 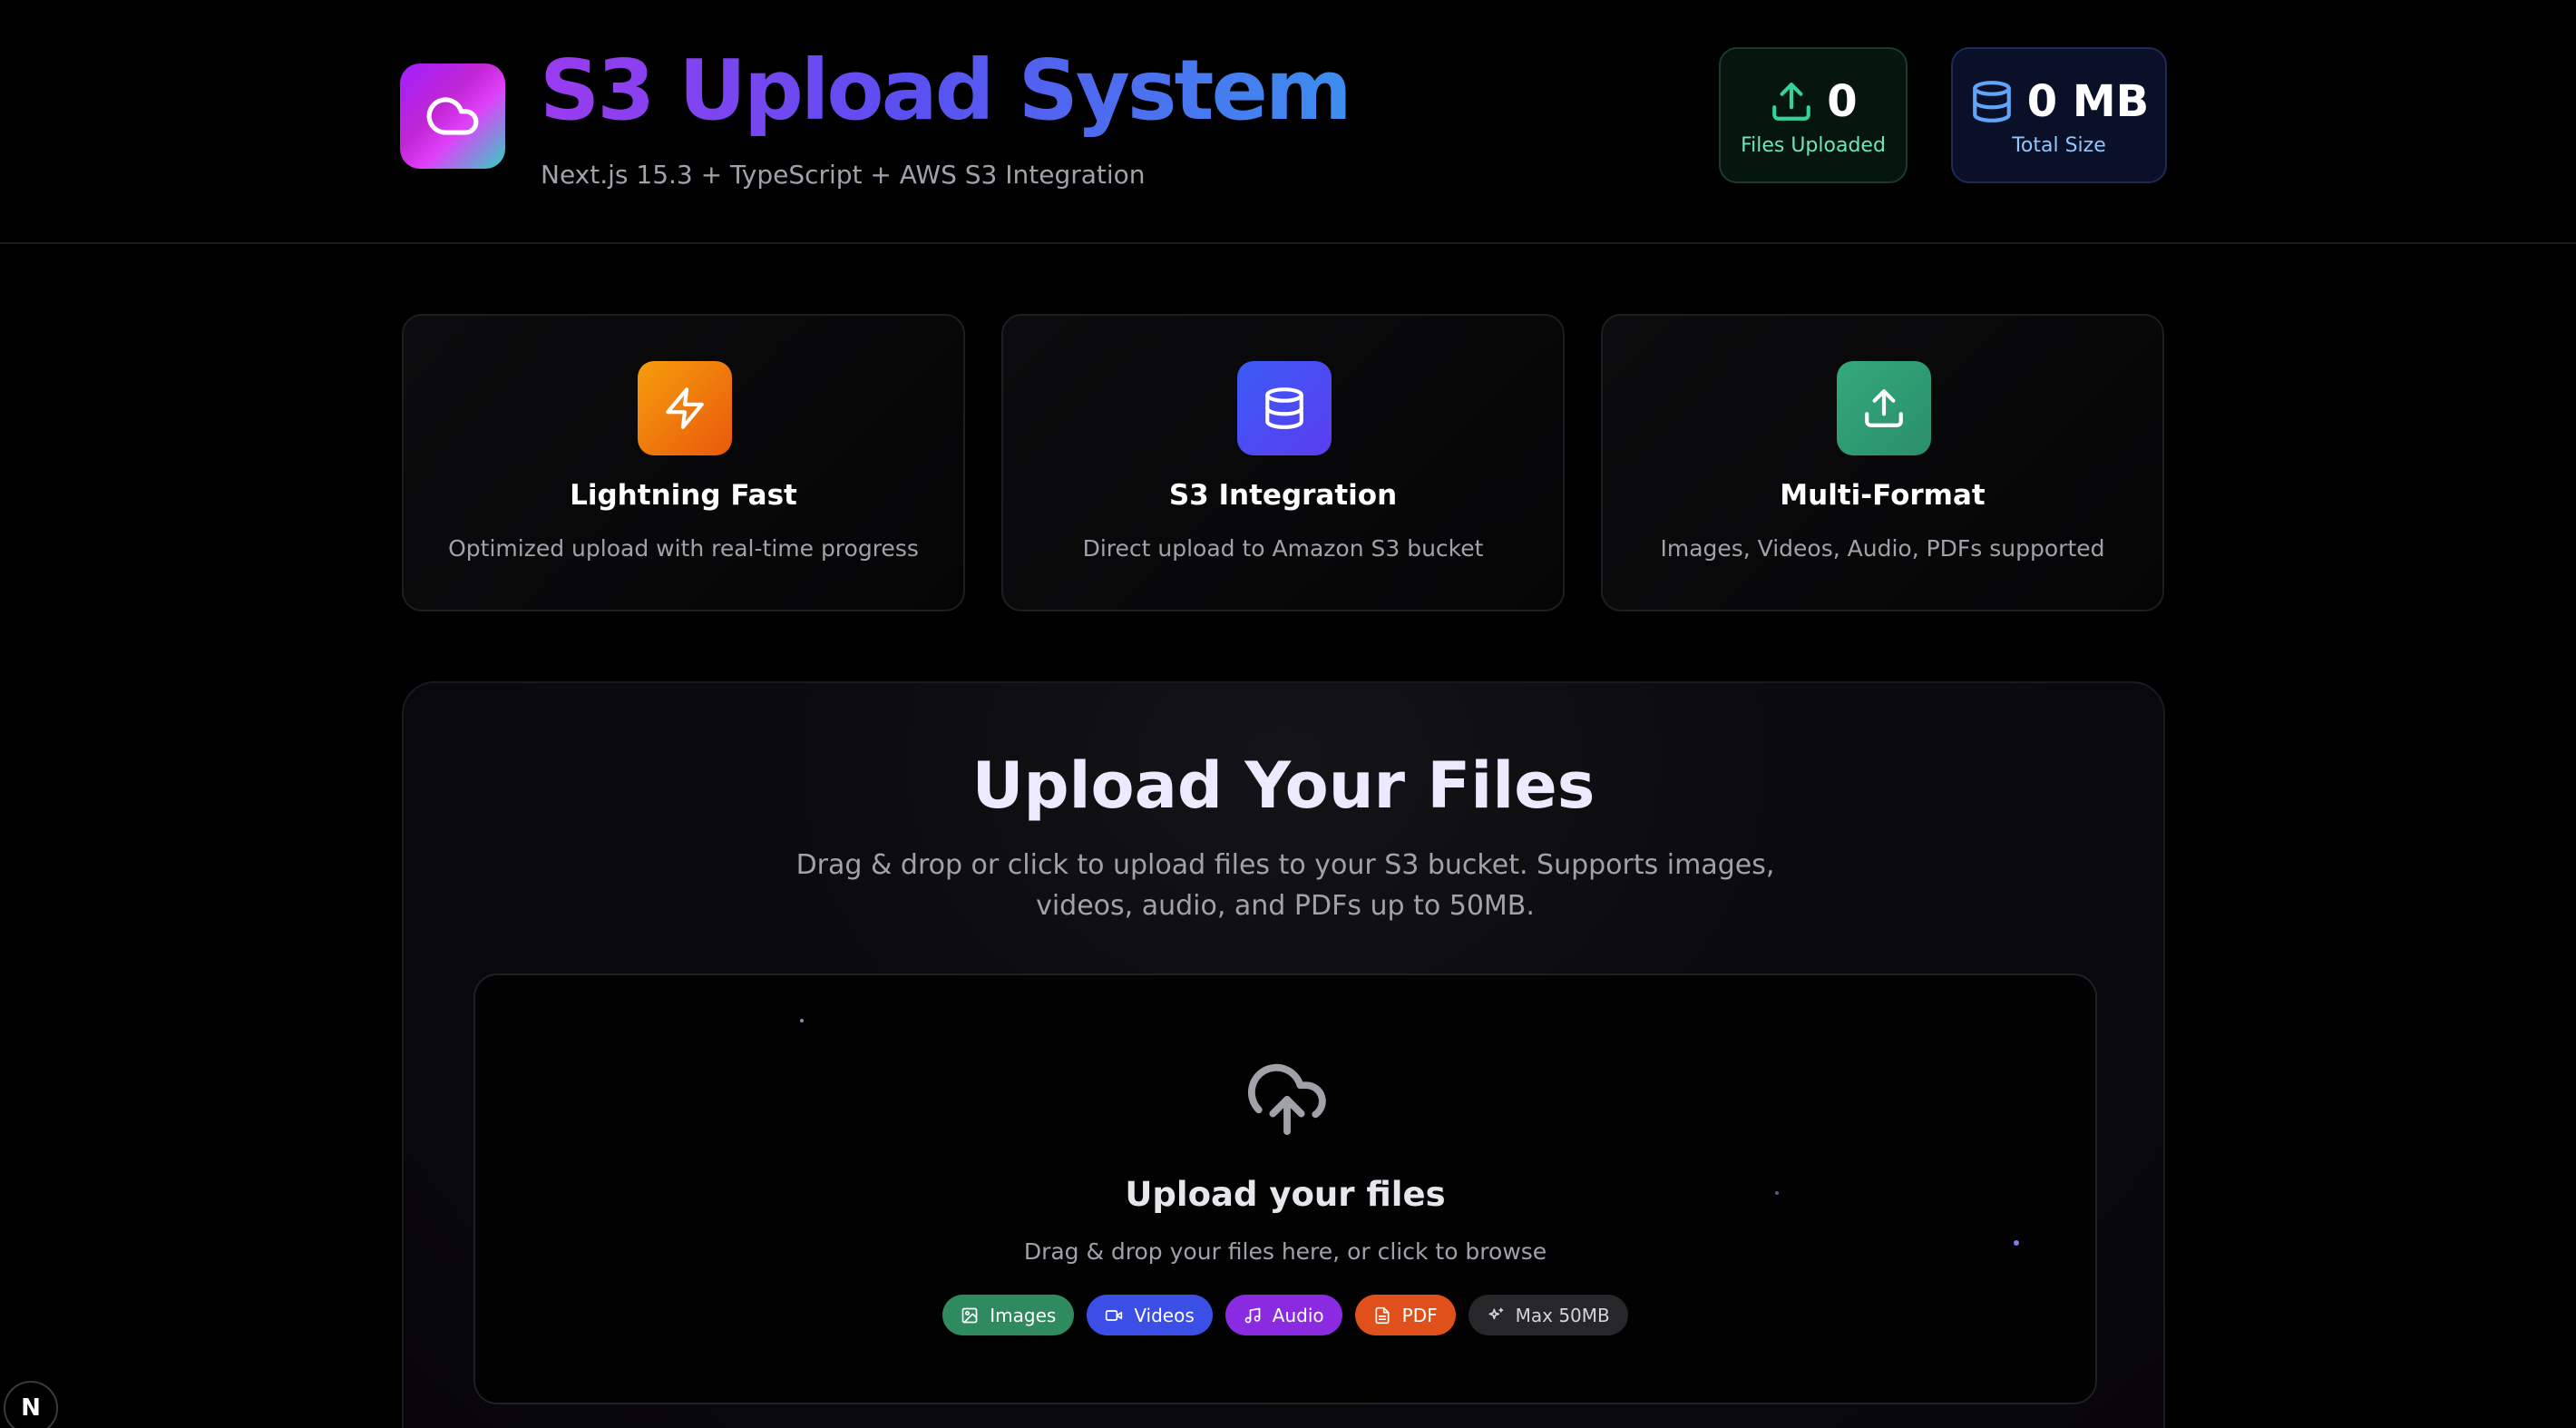 What do you see at coordinates (683, 495) in the screenshot?
I see `feature-title: Lightning Fast` at bounding box center [683, 495].